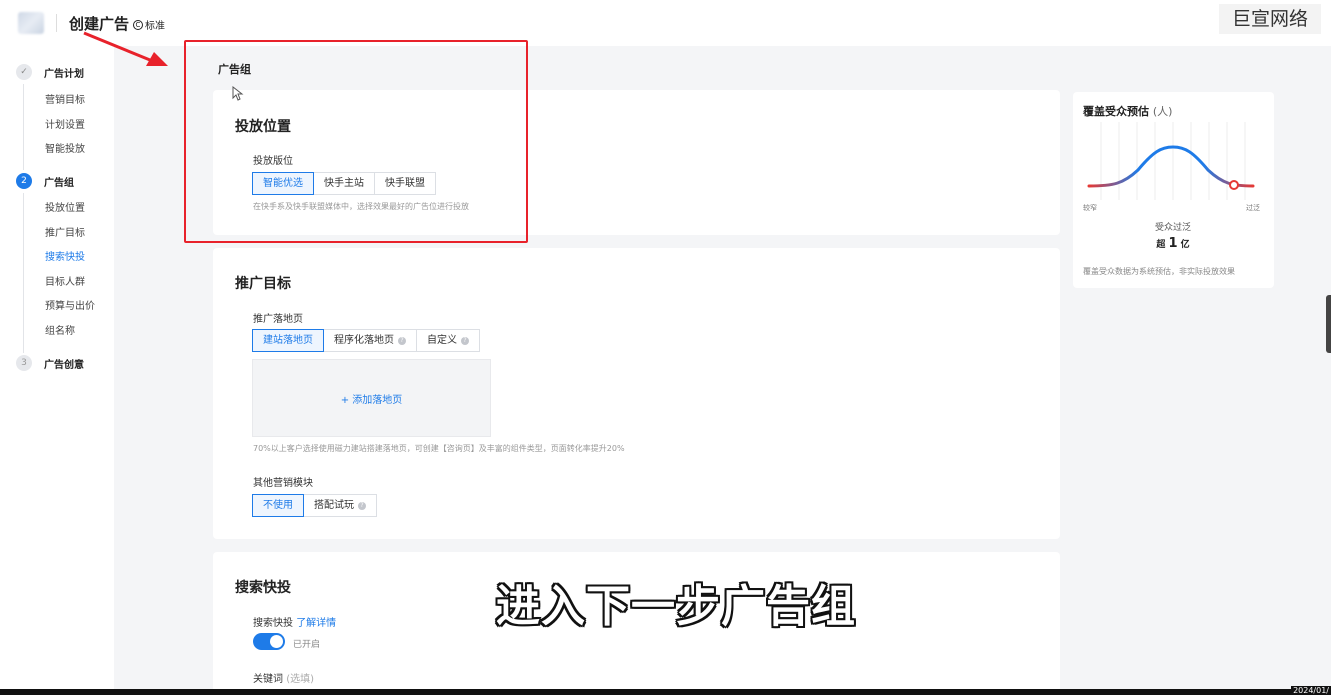 The width and height of the screenshot is (1331, 695). I want to click on option-label: 程序化落地页, so click(364, 340).